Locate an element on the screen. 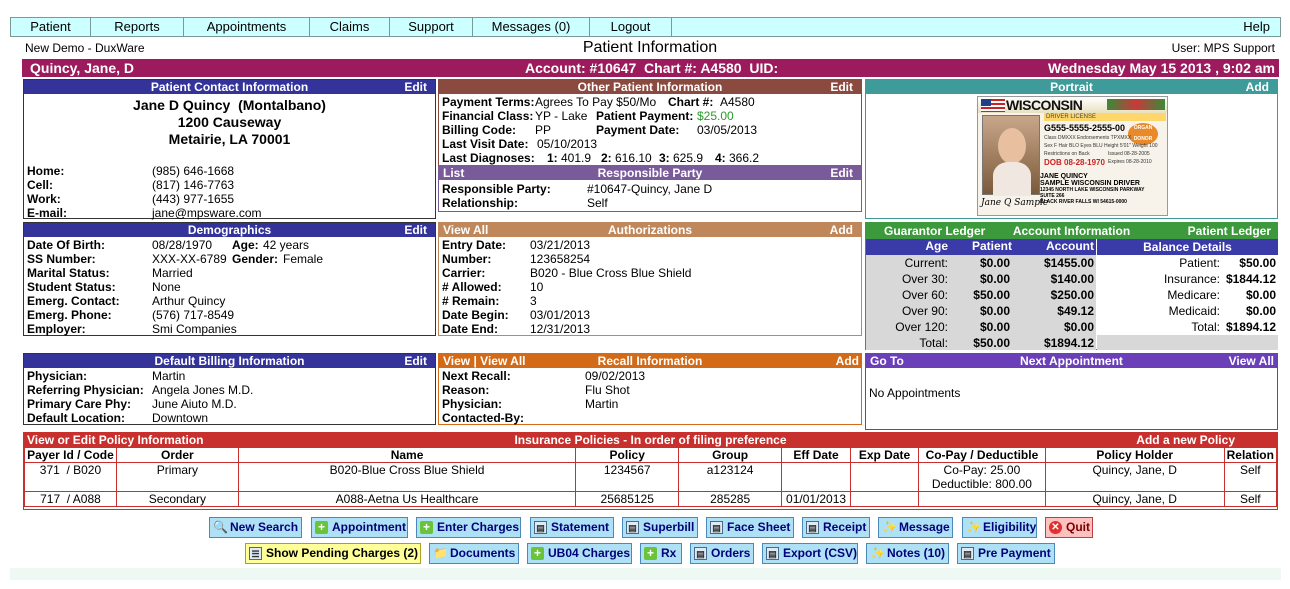 The image size is (1290, 589). menu-support: Support is located at coordinates (431, 27).